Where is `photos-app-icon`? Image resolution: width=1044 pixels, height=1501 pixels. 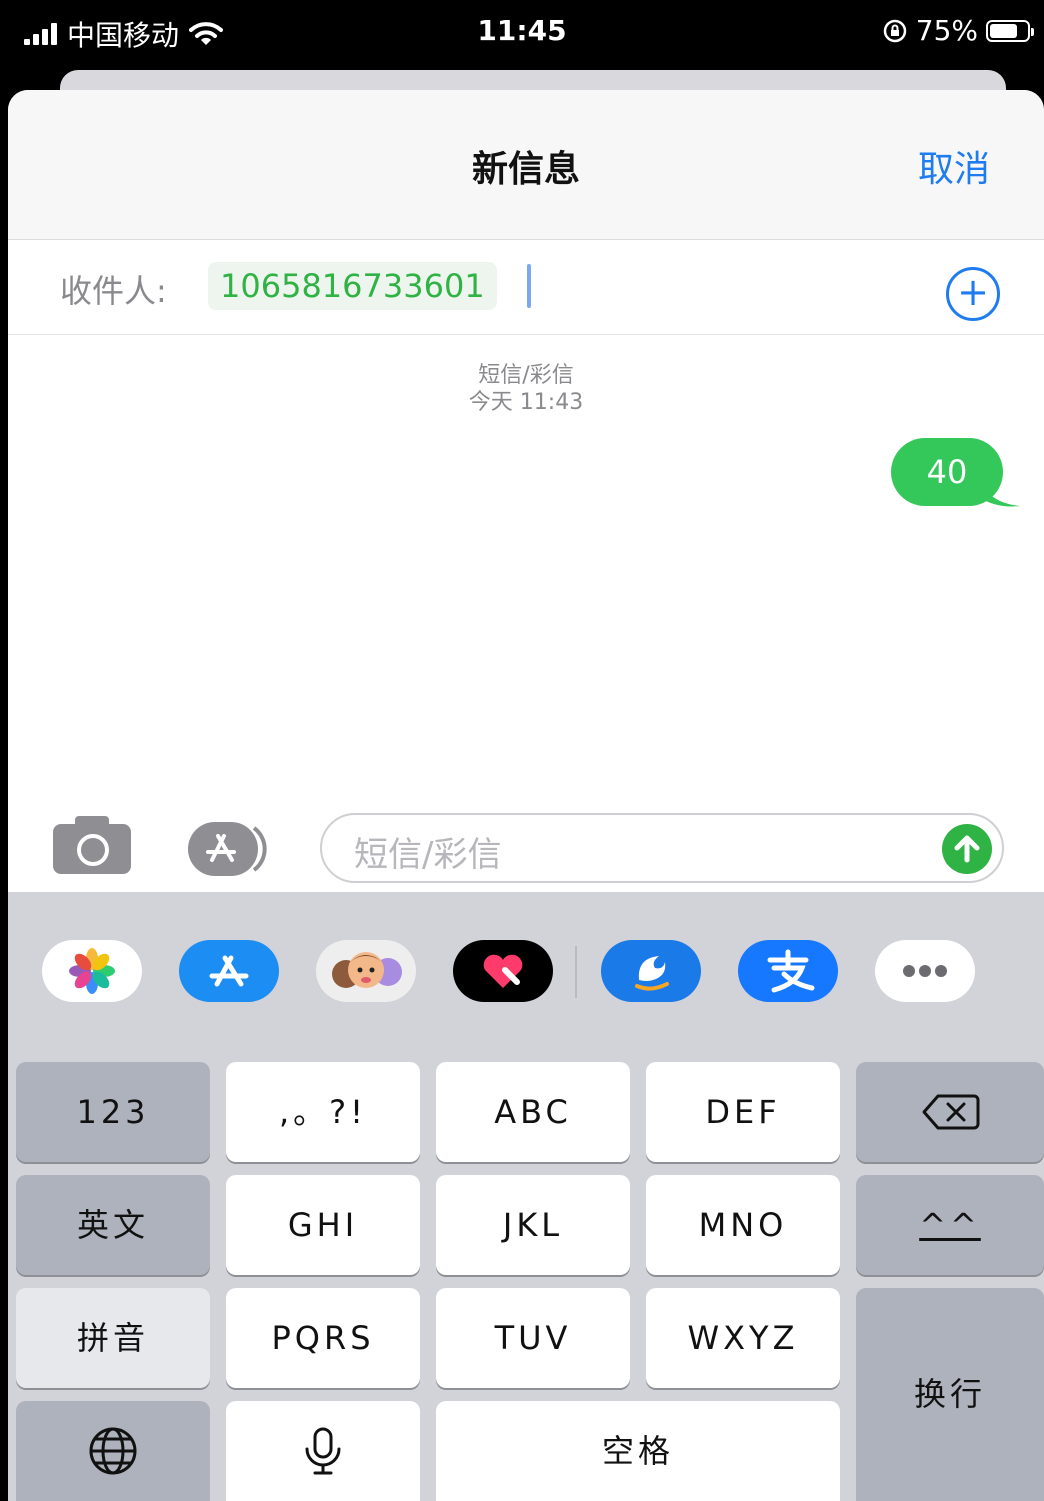
photos-app-icon is located at coordinates (92, 971).